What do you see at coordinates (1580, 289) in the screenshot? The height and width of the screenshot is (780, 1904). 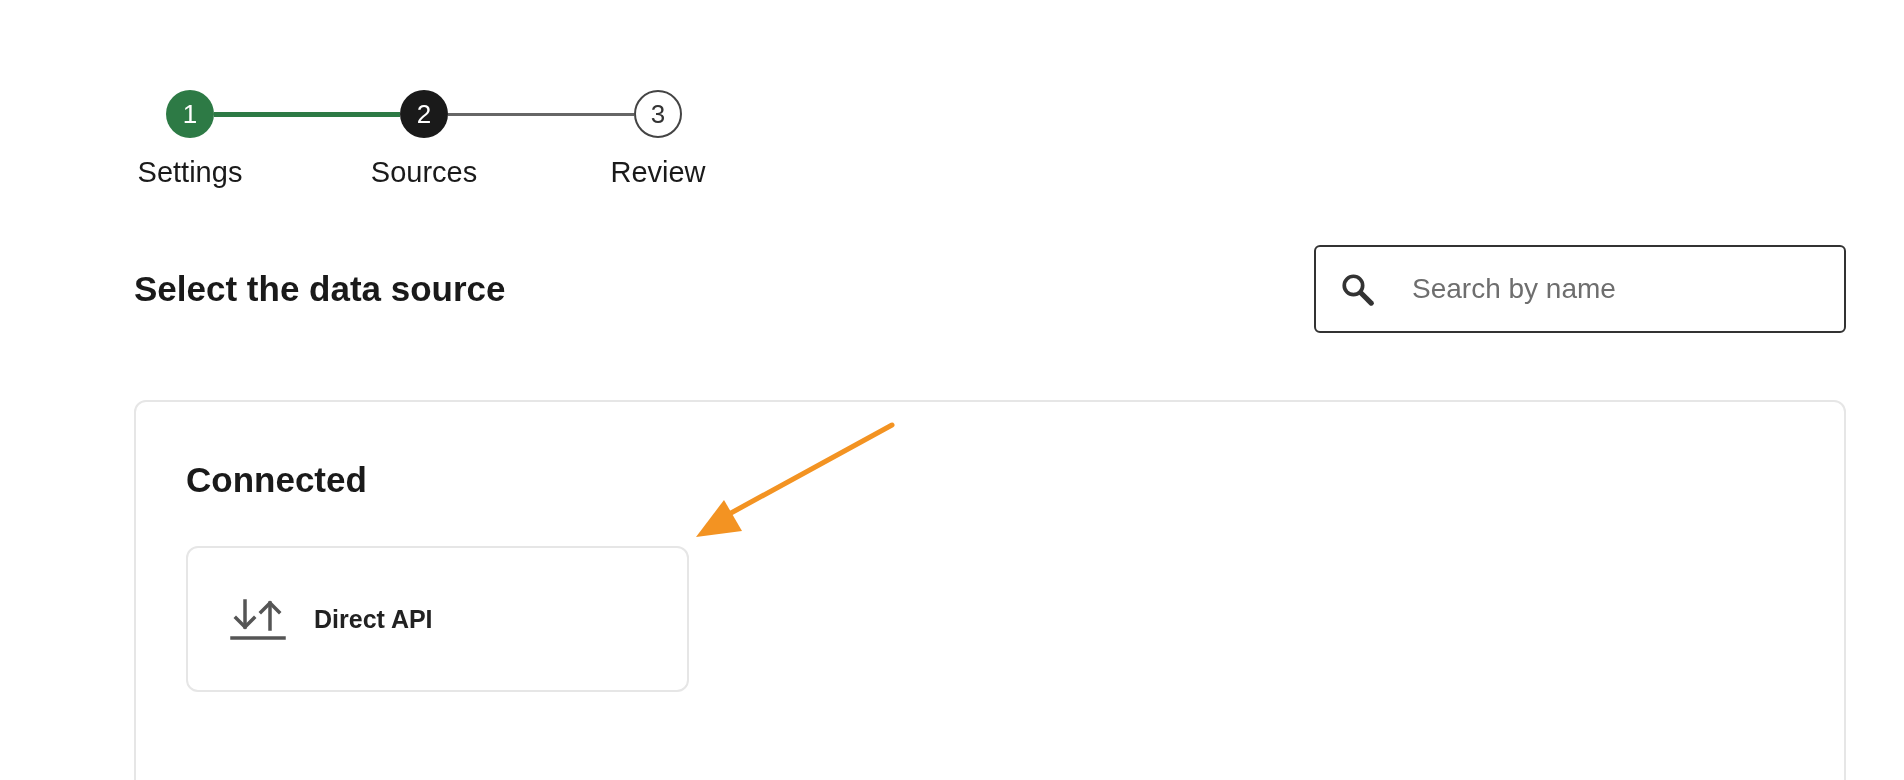 I see `search-field: Search by name` at bounding box center [1580, 289].